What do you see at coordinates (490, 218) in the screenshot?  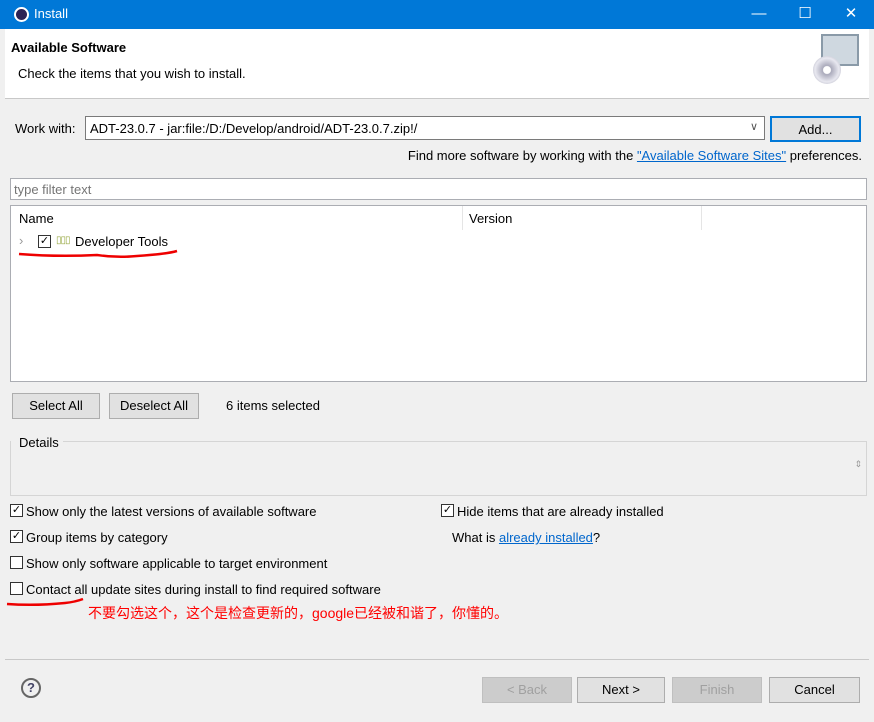 I see `column-header-version: Version` at bounding box center [490, 218].